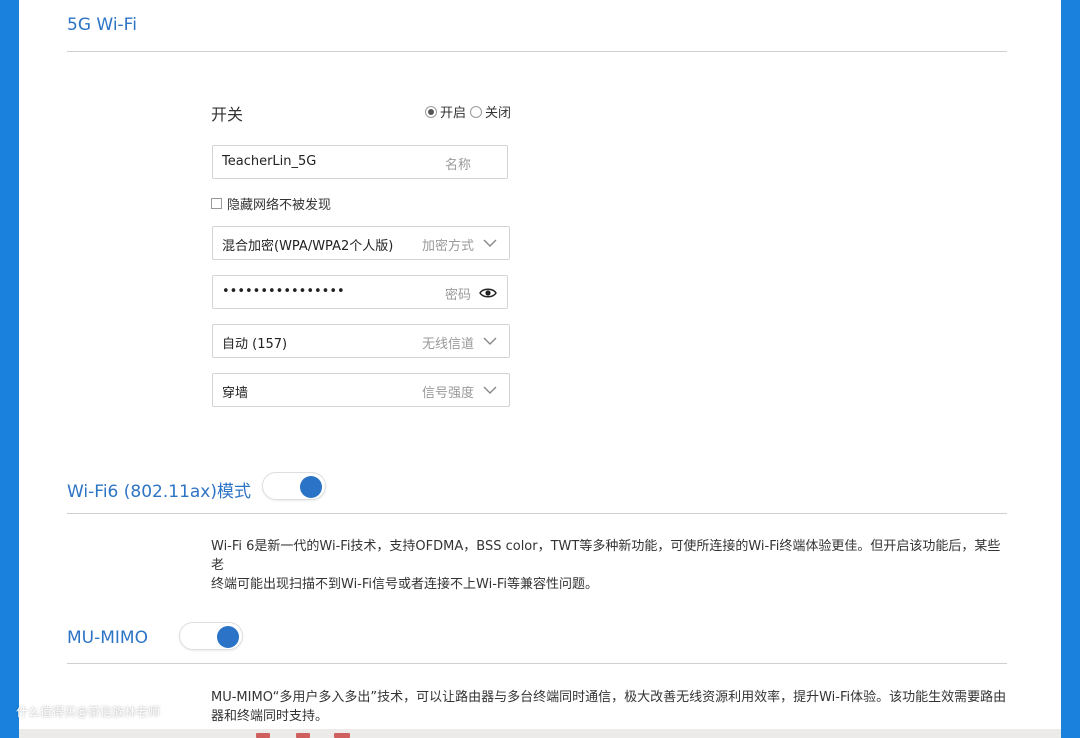  Describe the element at coordinates (279, 203) in the screenshot. I see `hide-network-label: 隐藏网络不被发现` at that location.